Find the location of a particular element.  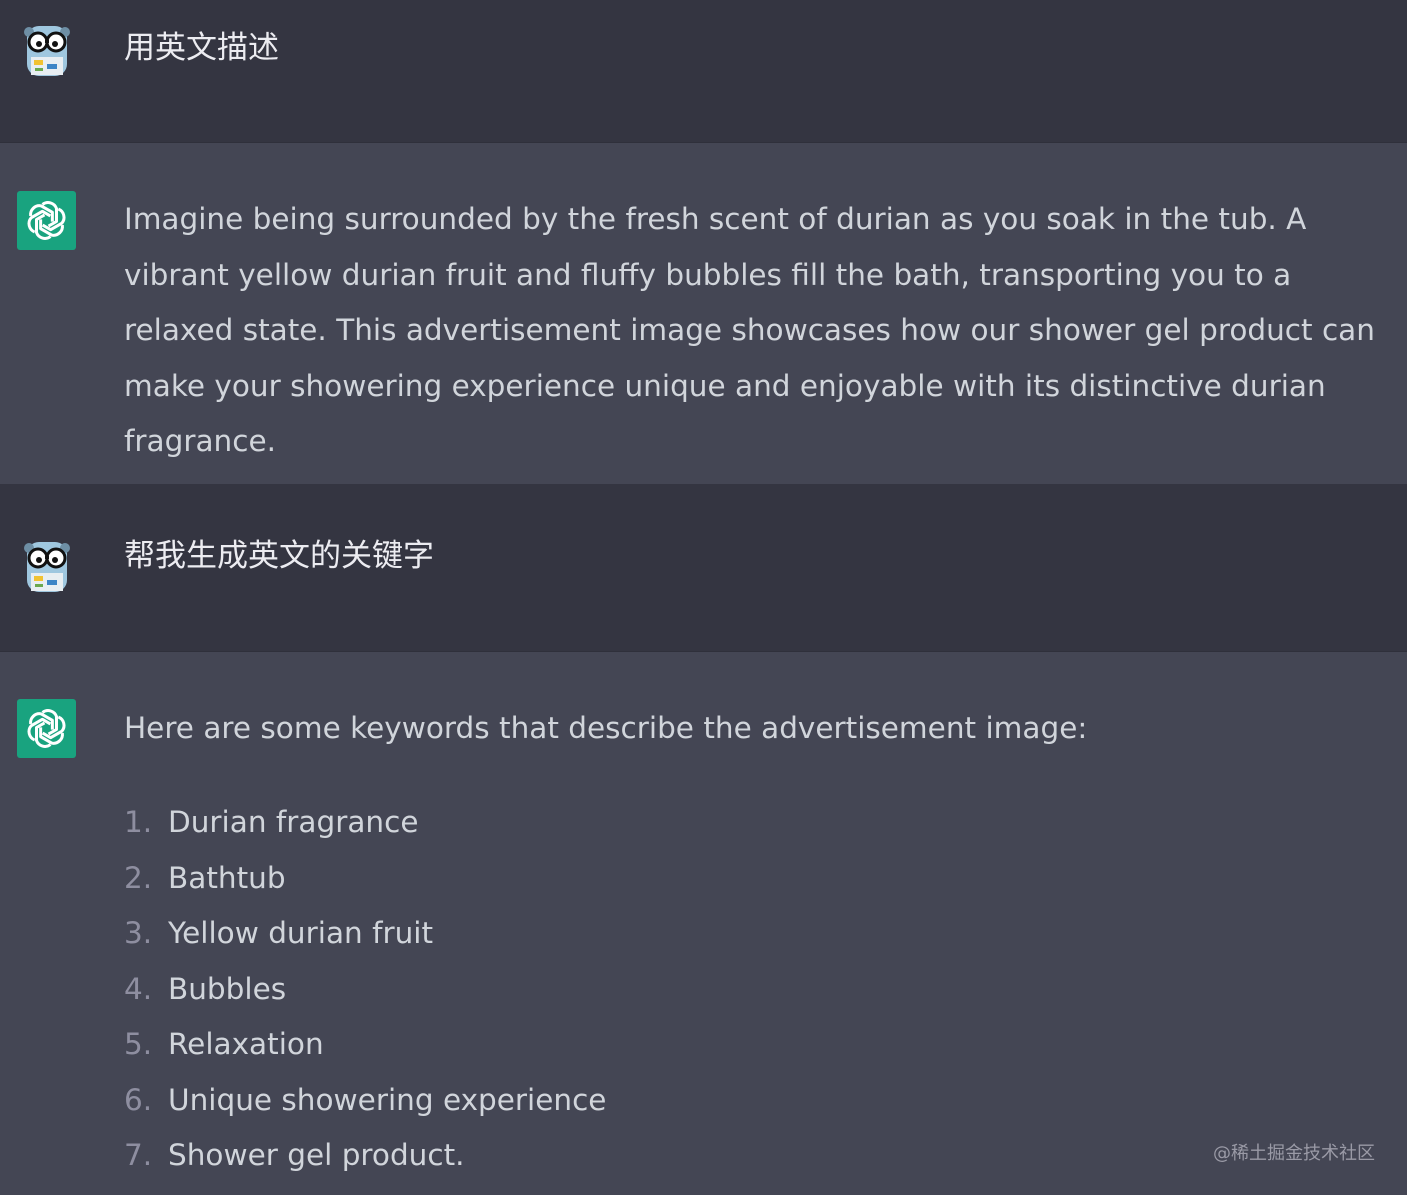

list-item: 4. Bubbles is located at coordinates (365, 990).